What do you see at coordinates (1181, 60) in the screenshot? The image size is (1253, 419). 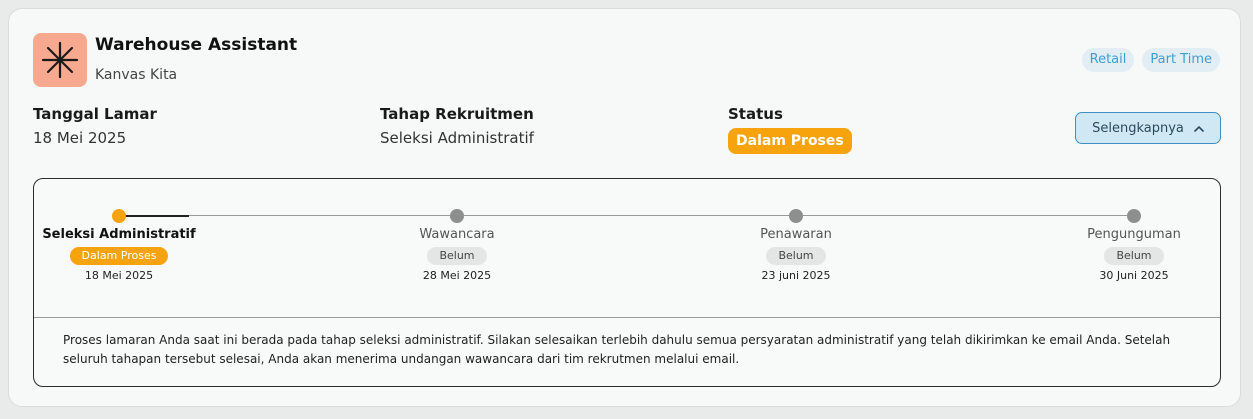 I see `tag-part-time: Part Time` at bounding box center [1181, 60].